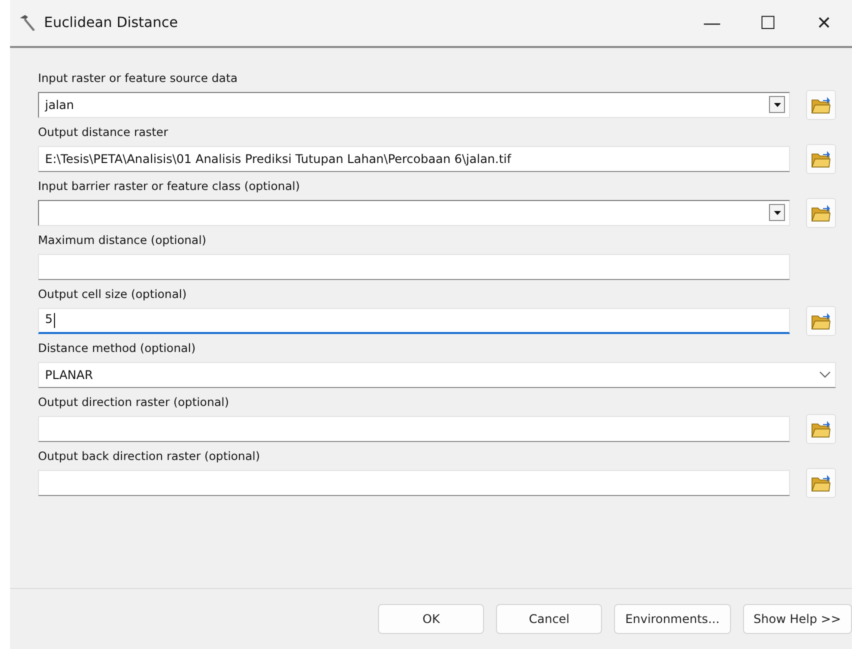  Describe the element at coordinates (824, 23) in the screenshot. I see `close-button: ✕` at that location.